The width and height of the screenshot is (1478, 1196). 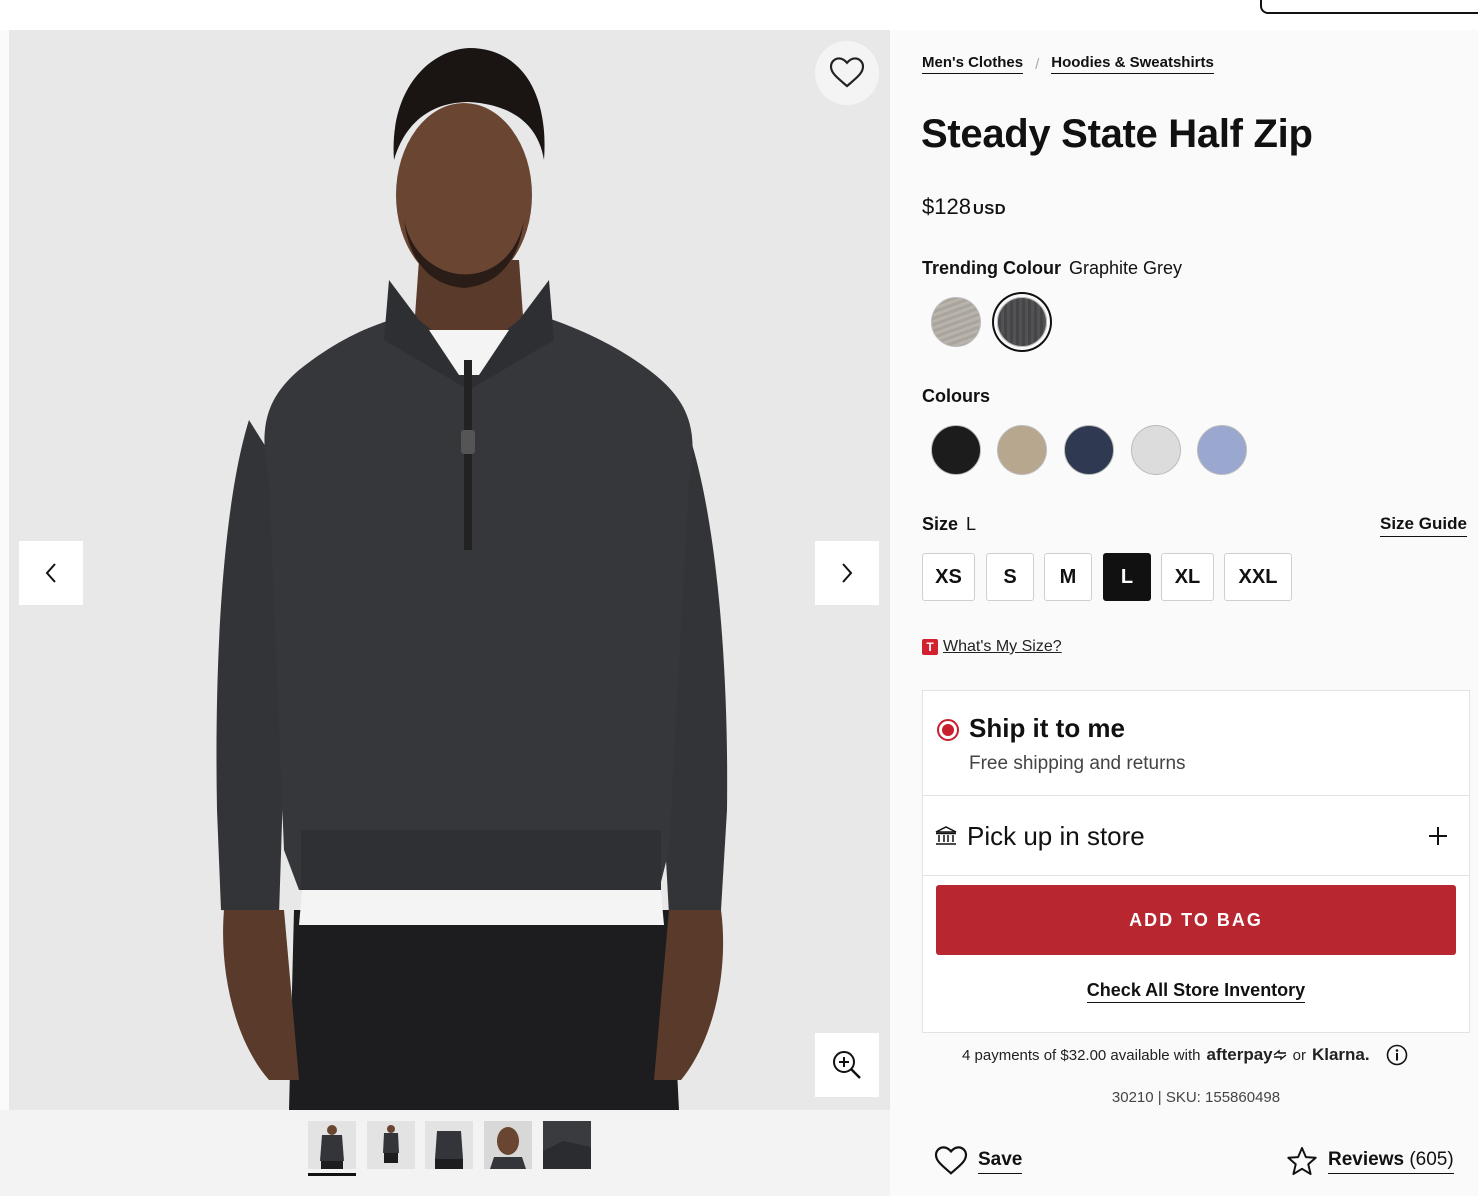 What do you see at coordinates (930, 647) in the screenshot?
I see `true-fit-icon: T` at bounding box center [930, 647].